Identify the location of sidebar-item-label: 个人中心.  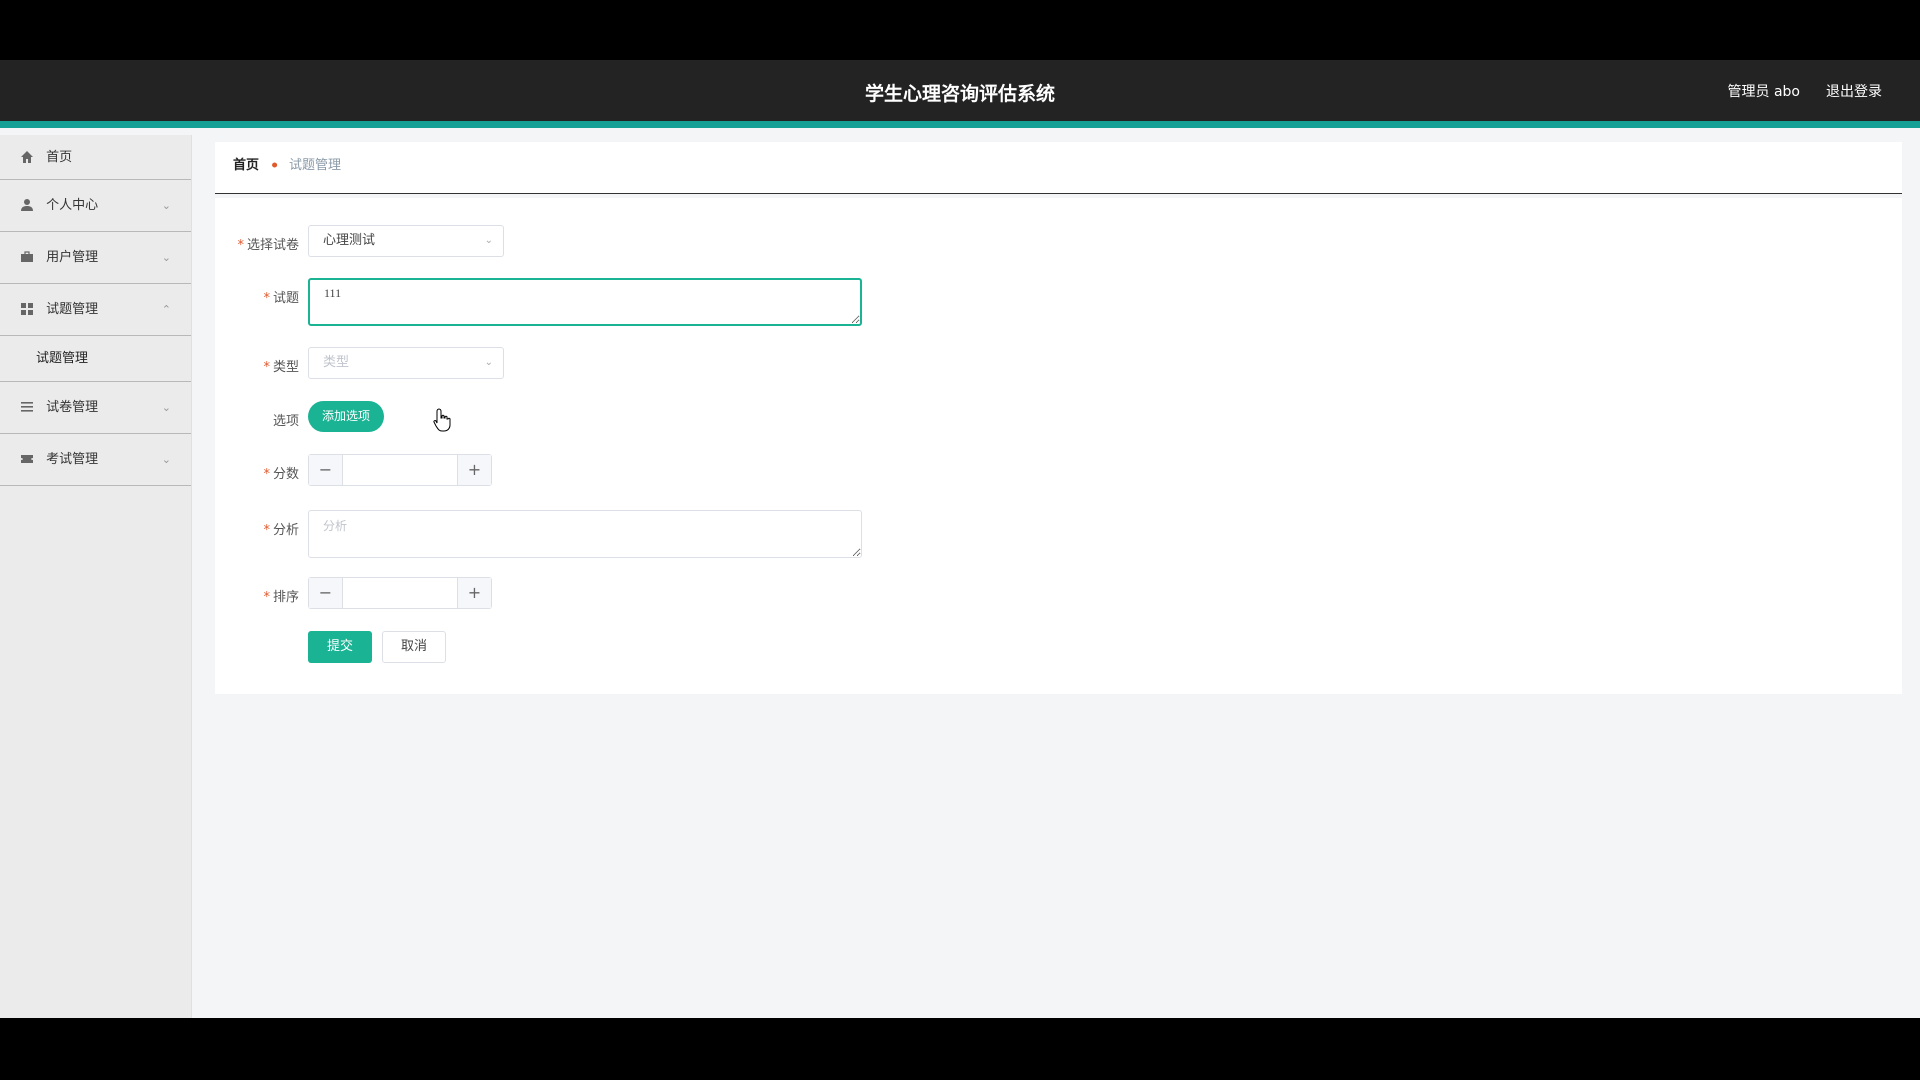
(72, 205).